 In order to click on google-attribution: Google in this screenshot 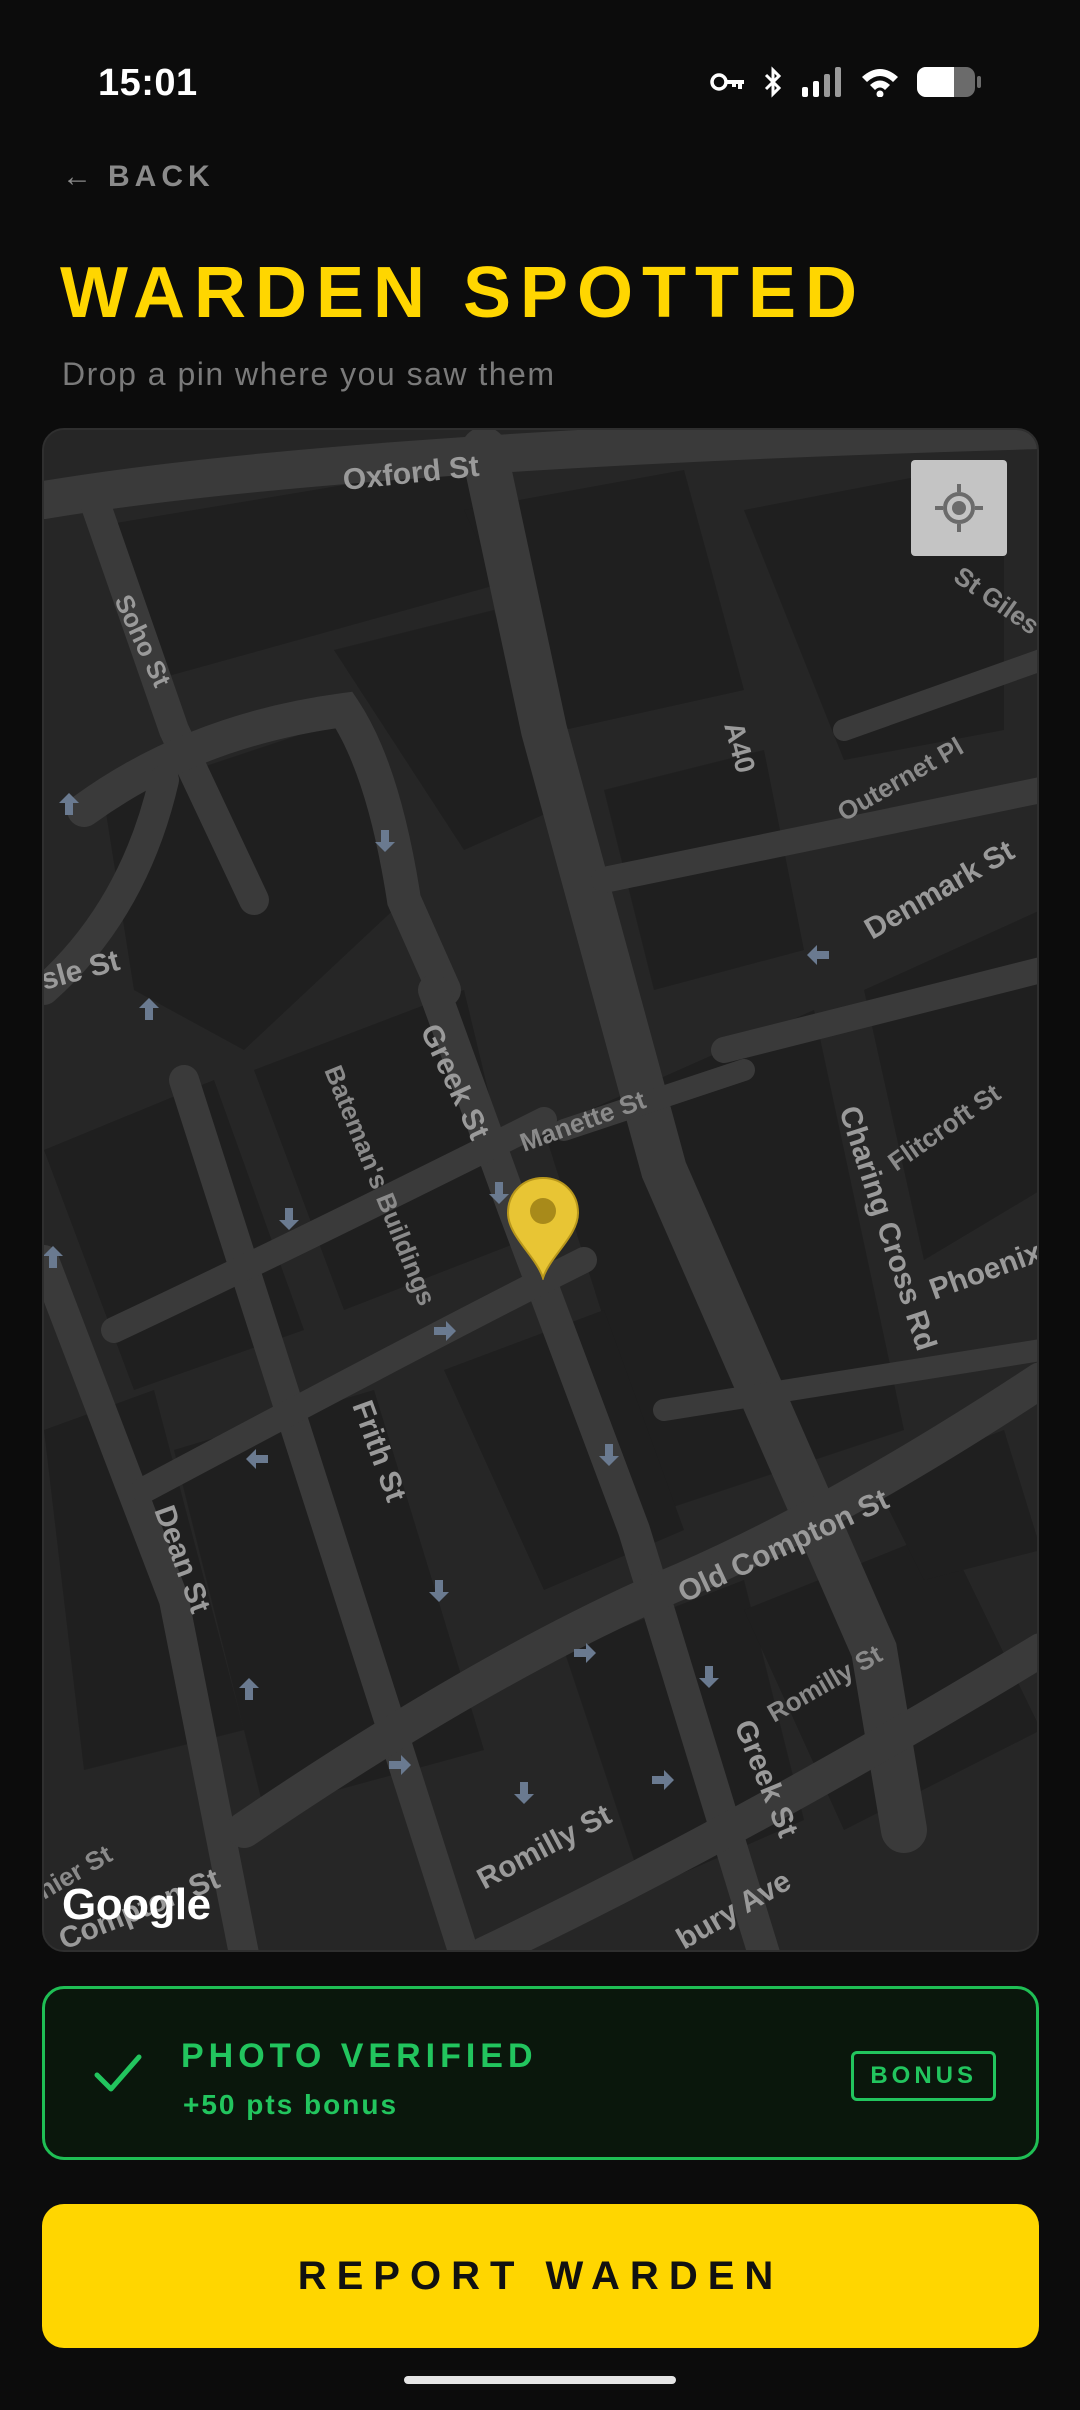, I will do `click(136, 1904)`.